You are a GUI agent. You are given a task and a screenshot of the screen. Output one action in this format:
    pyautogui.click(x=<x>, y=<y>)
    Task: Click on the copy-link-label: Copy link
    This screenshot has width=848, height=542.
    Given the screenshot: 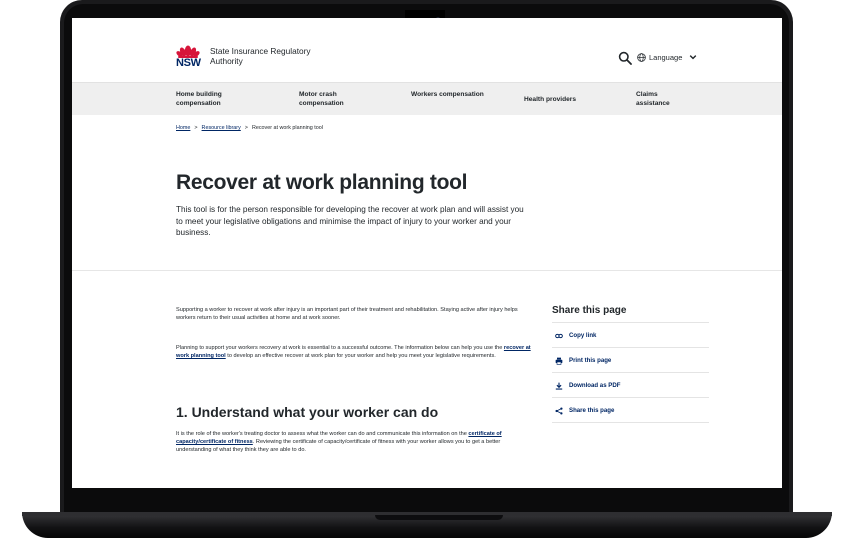 What is the action you would take?
    pyautogui.click(x=583, y=335)
    